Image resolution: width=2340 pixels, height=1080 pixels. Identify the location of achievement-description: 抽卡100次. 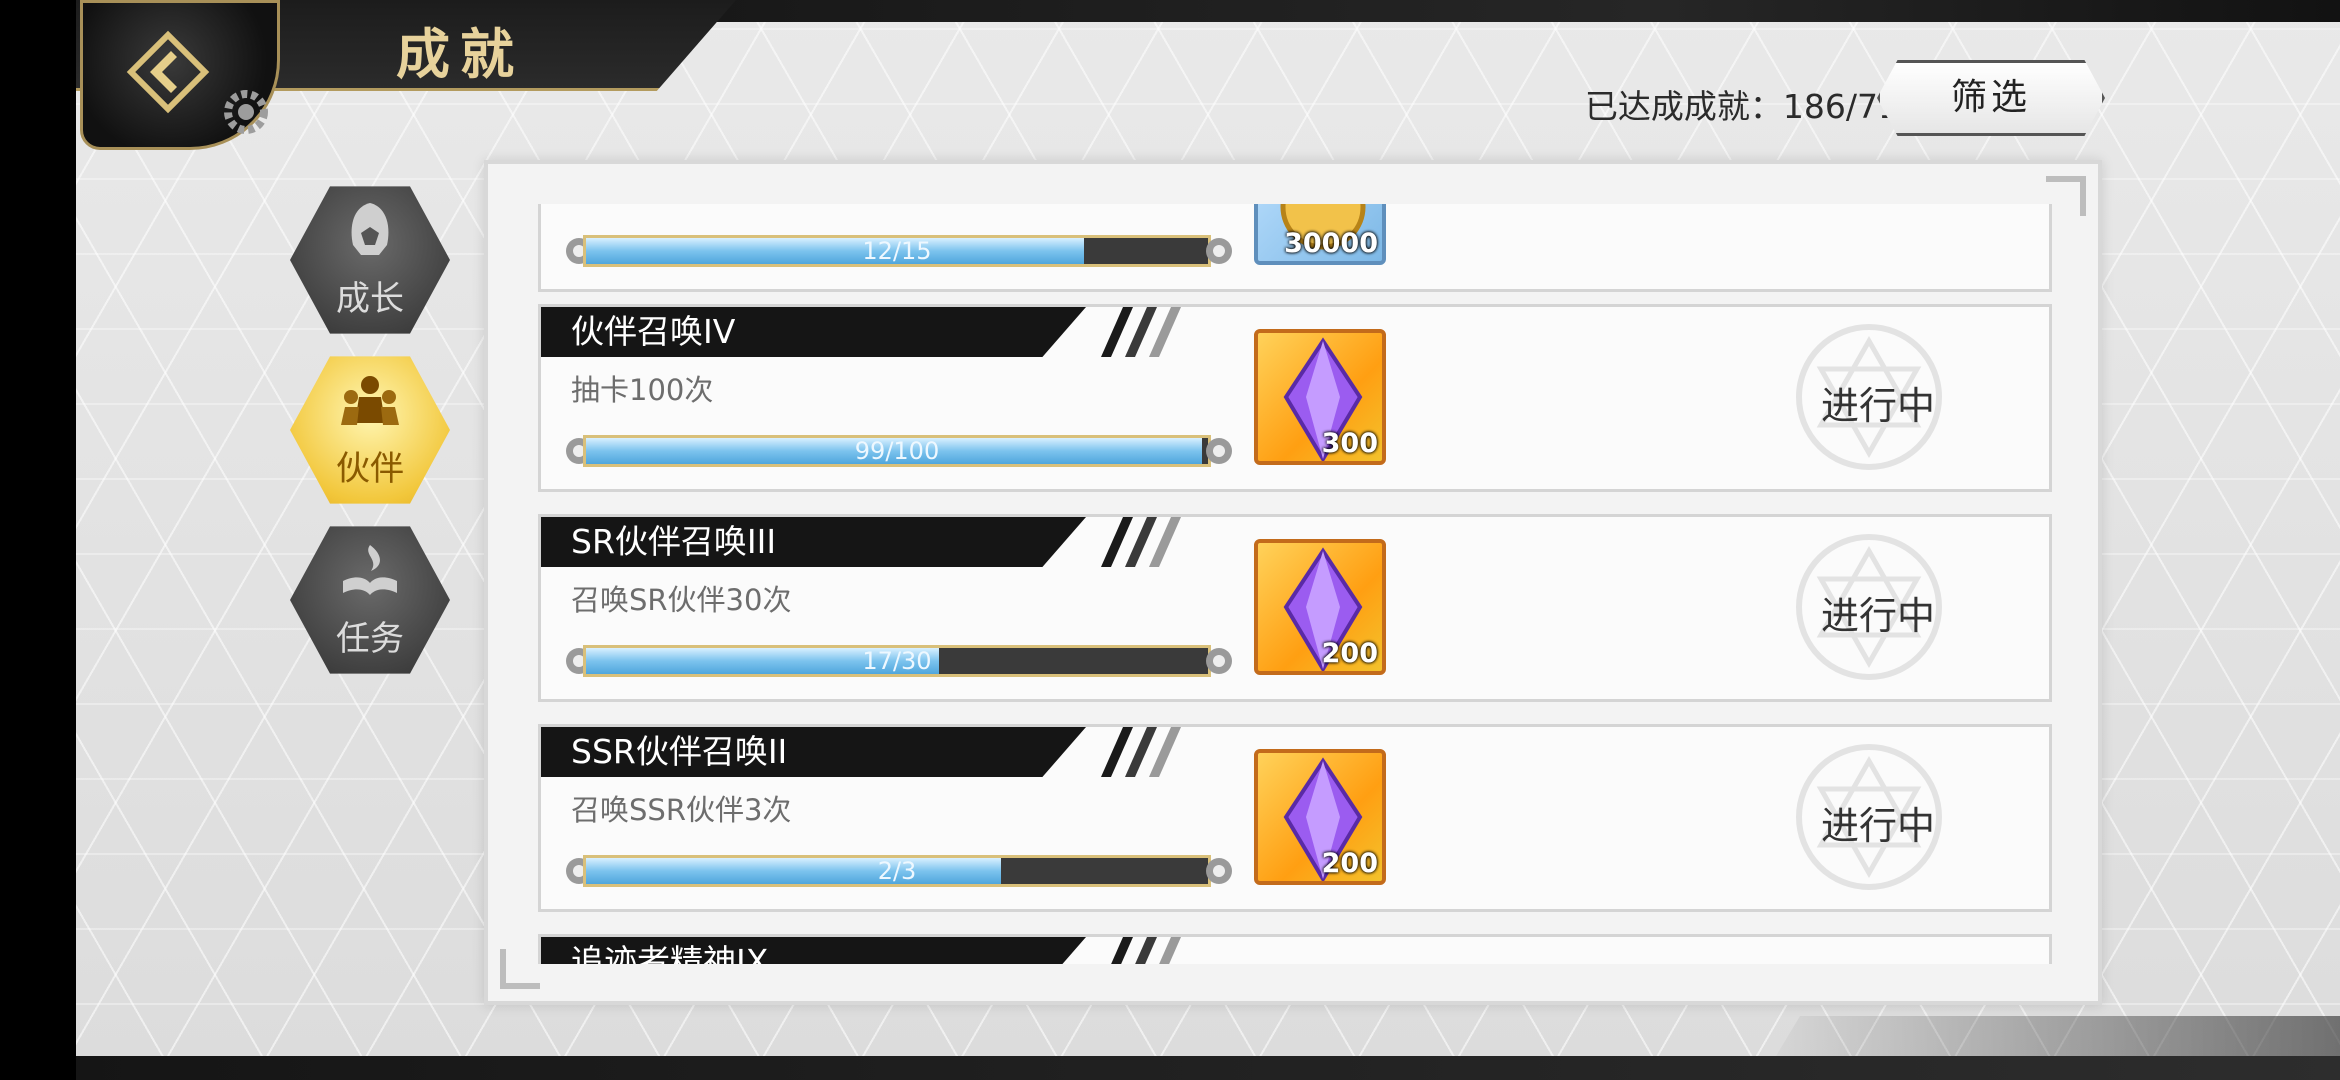
(642, 390).